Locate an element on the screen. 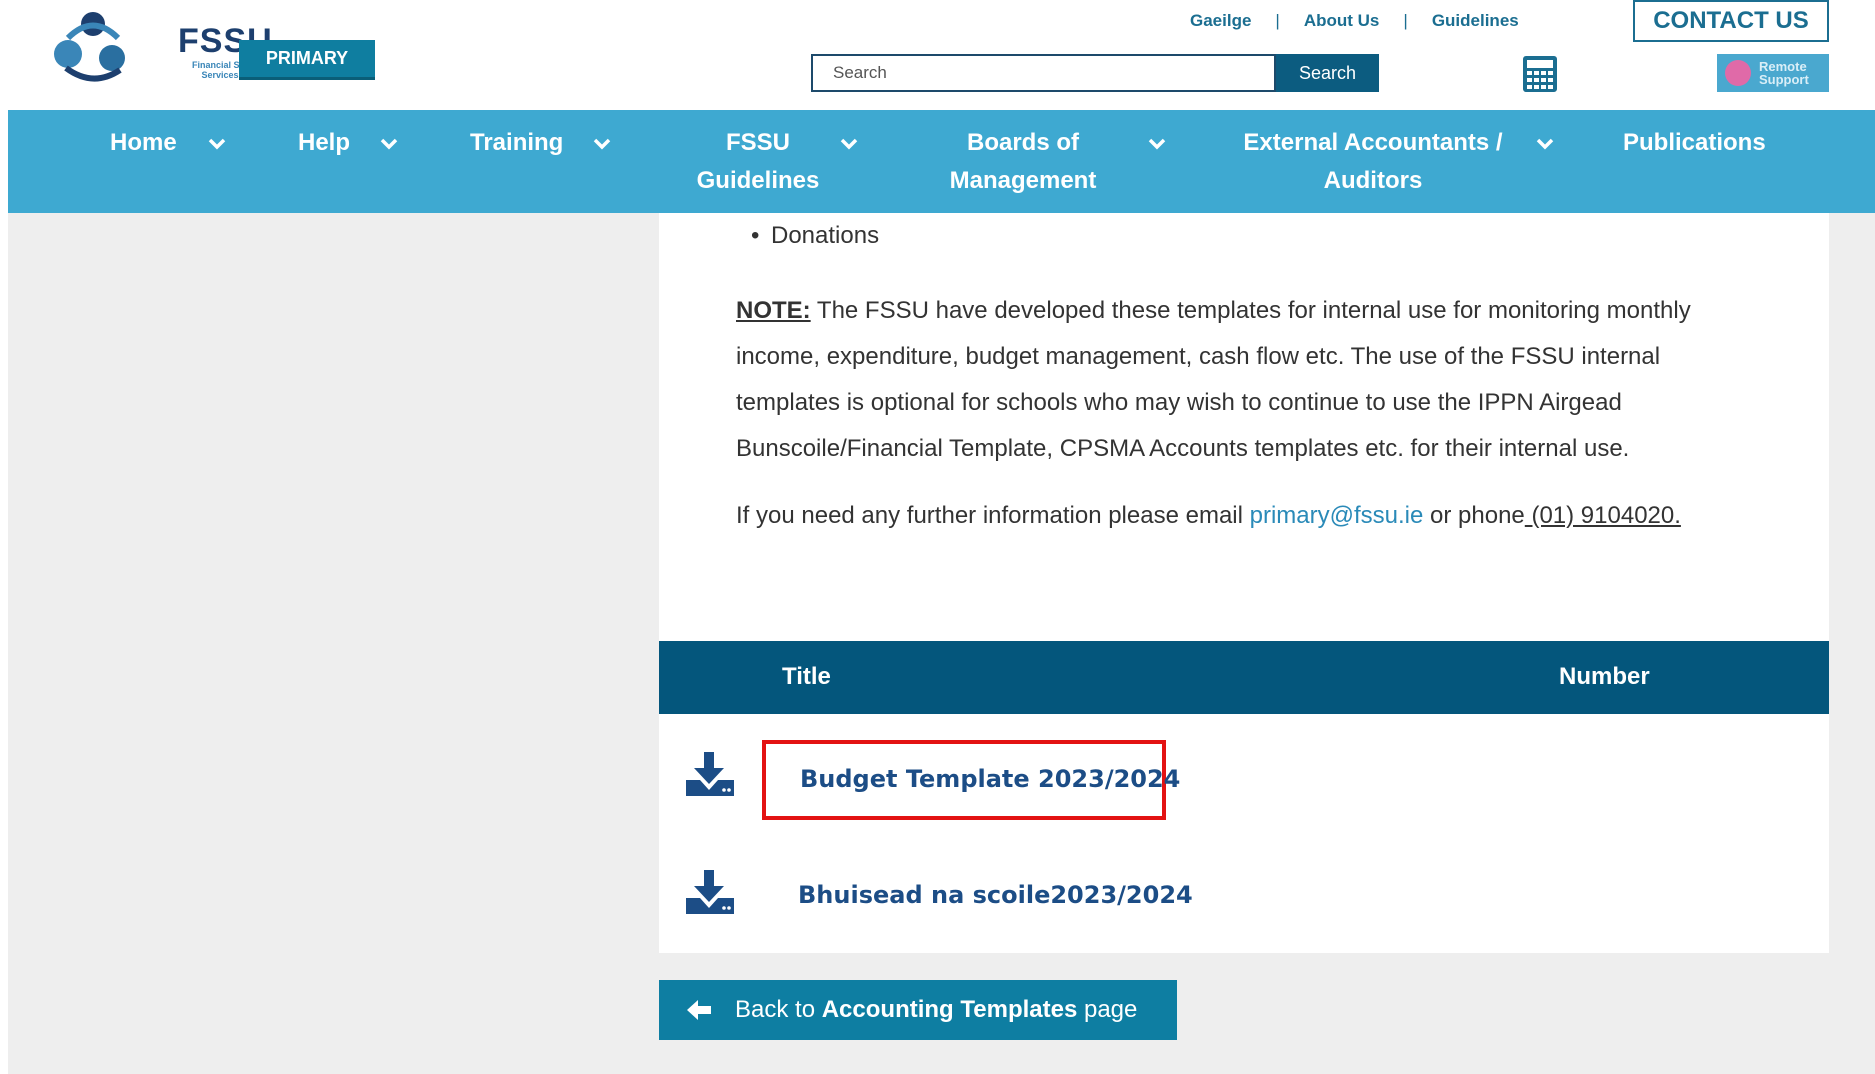 This screenshot has width=1875, height=1074. search-input: Search is located at coordinates (1043, 73).